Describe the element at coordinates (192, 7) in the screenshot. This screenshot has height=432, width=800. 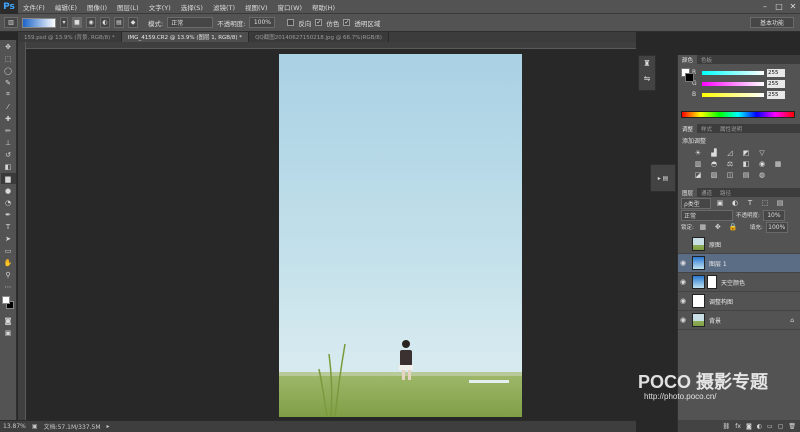
I see `menu-select: 选择(S)` at that location.